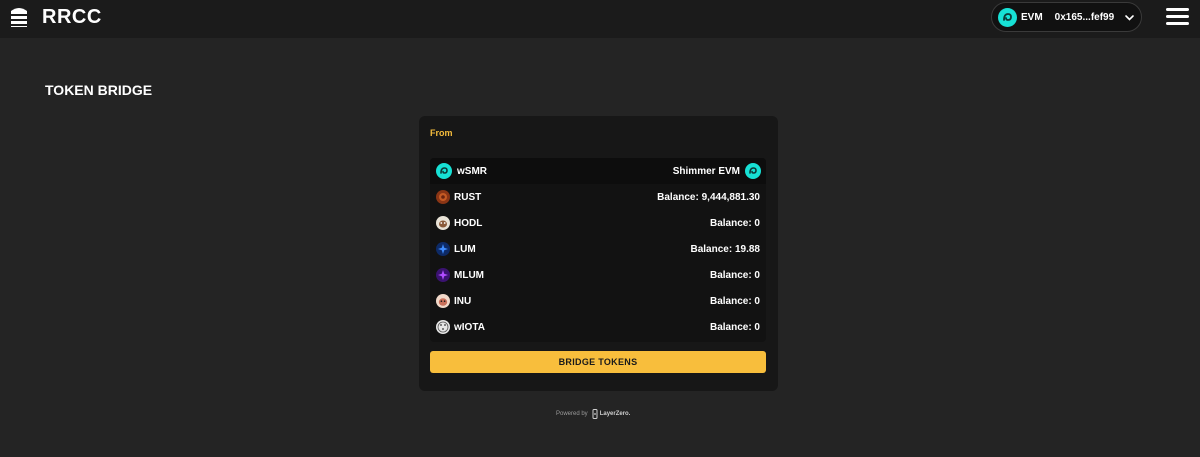 This screenshot has height=457, width=1200. I want to click on layerzero-icon, so click(595, 414).